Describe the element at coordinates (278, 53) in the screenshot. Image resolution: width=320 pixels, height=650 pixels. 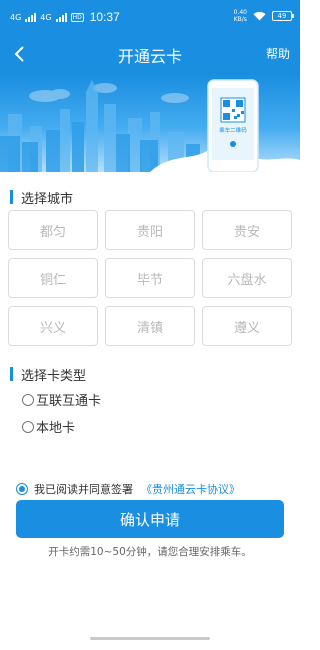
I see `help-link: 帮助` at that location.